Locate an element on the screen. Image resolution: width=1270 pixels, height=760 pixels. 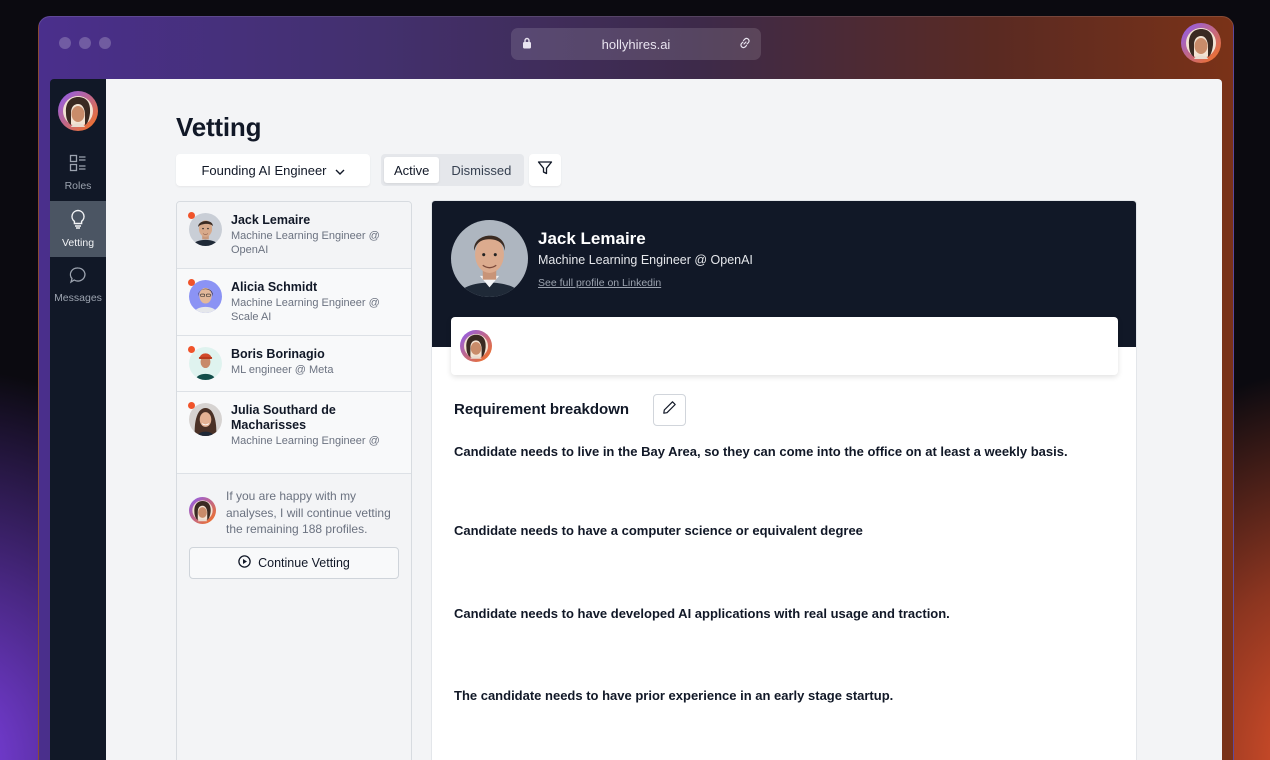
candidate-role: Machine Learning Engineer @ Scale AI is located at coordinates (305, 310).